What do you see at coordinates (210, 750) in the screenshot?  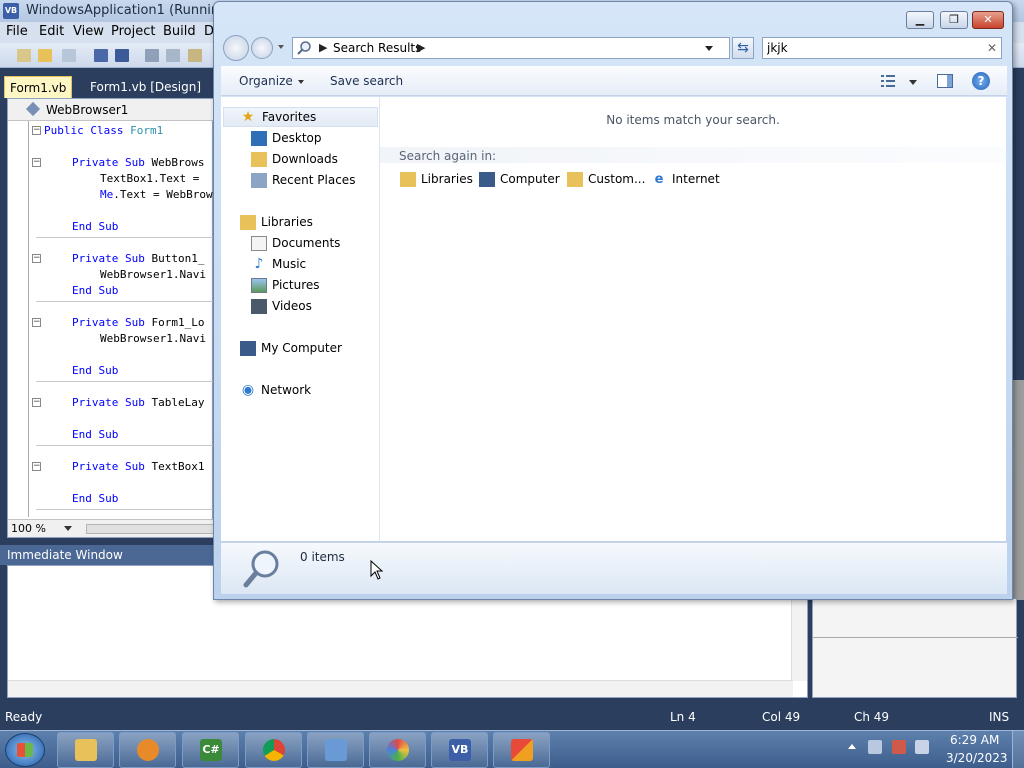 I see `taskbar-csharp: C#` at bounding box center [210, 750].